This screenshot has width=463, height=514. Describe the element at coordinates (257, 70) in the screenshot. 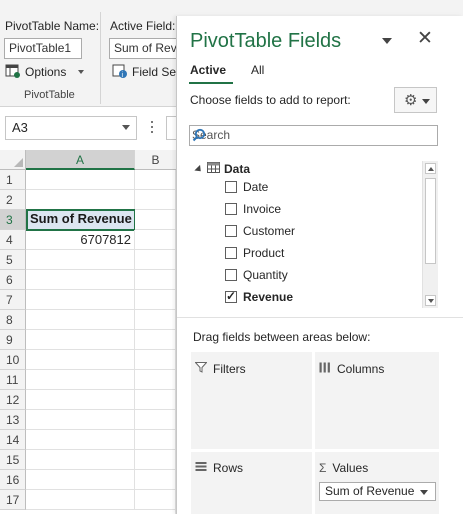

I see `tab-all: All` at that location.